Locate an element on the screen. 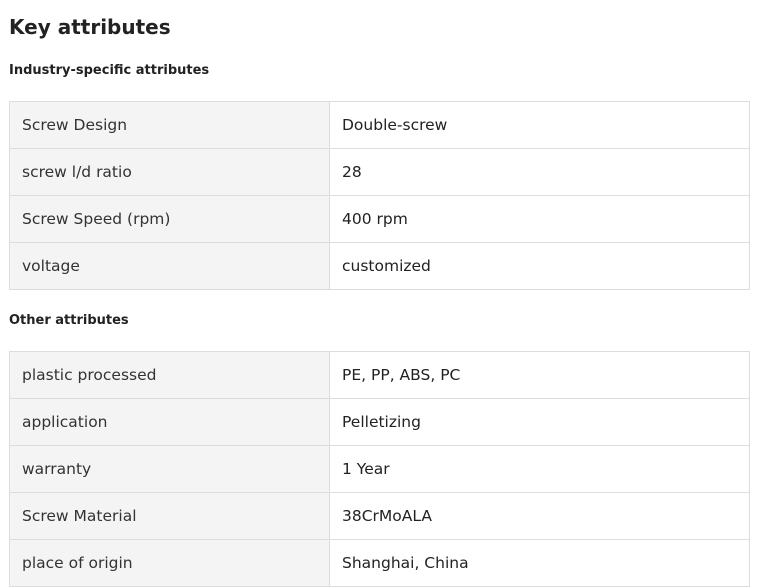  attribute-label: voltage is located at coordinates (169, 266).